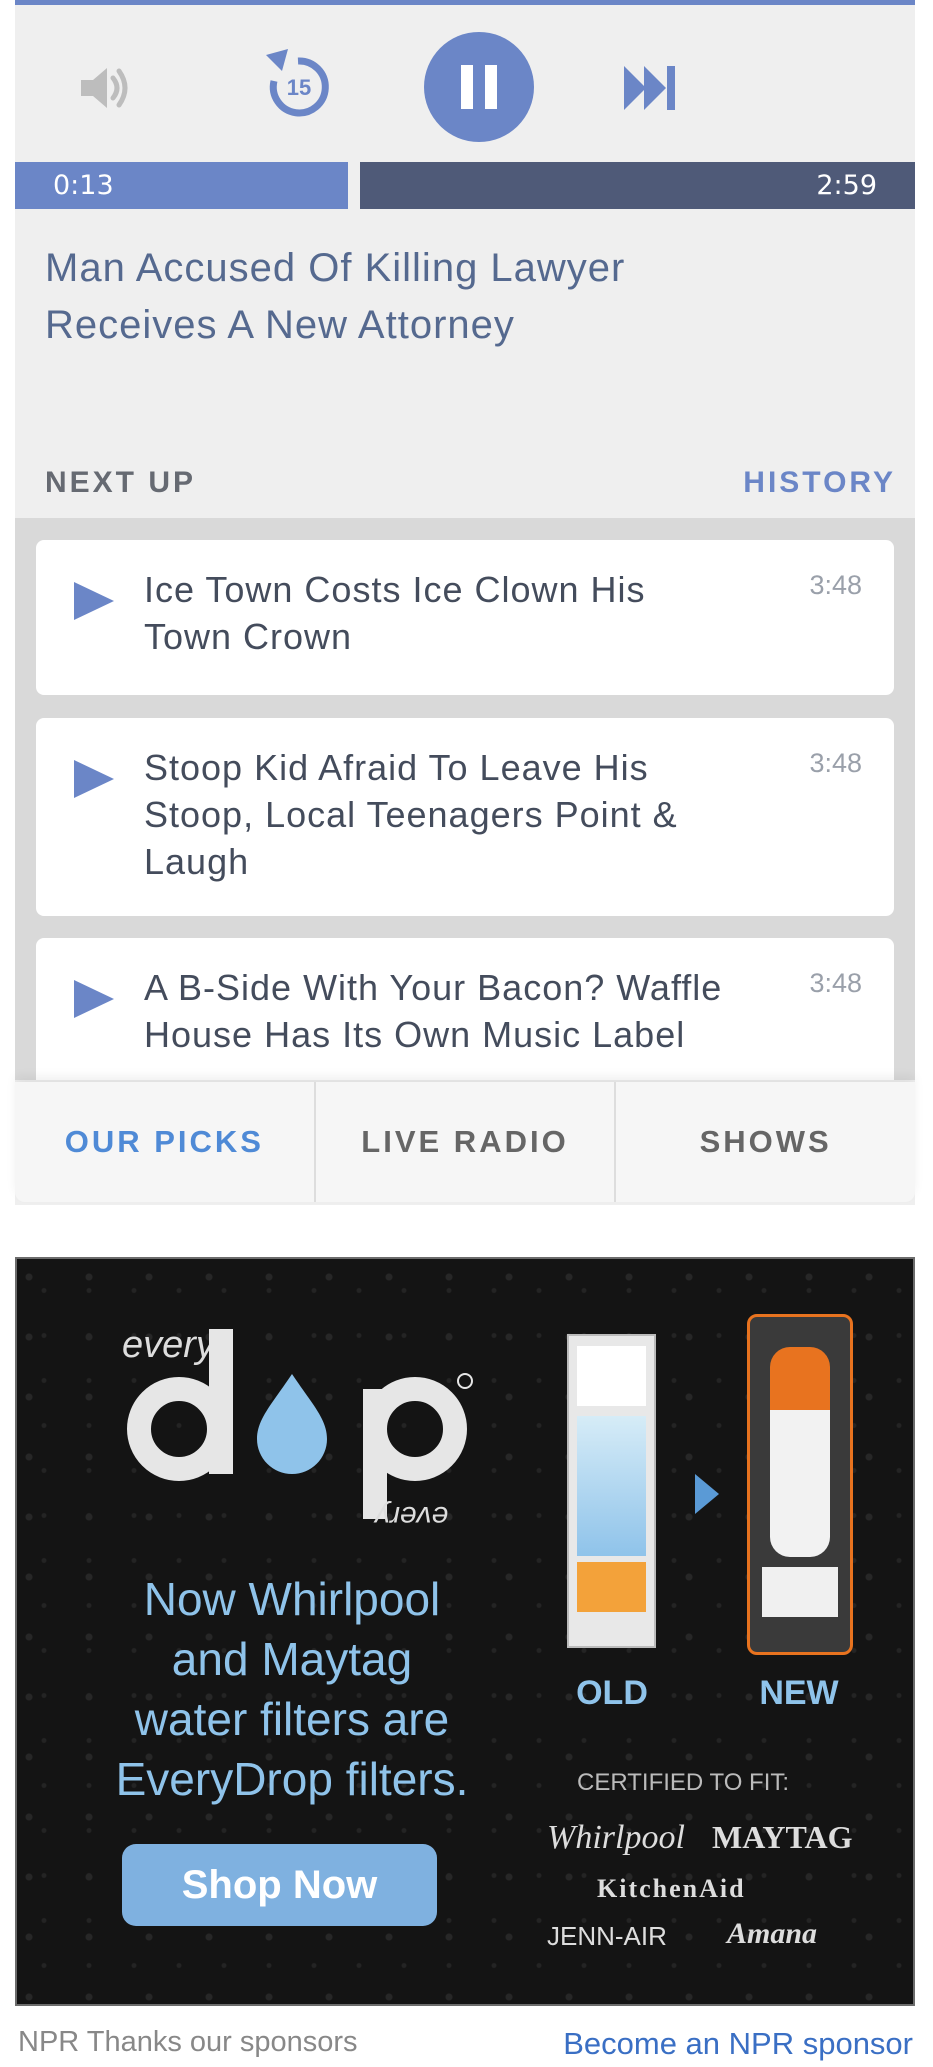  What do you see at coordinates (467, 87) in the screenshot?
I see `pause-icon` at bounding box center [467, 87].